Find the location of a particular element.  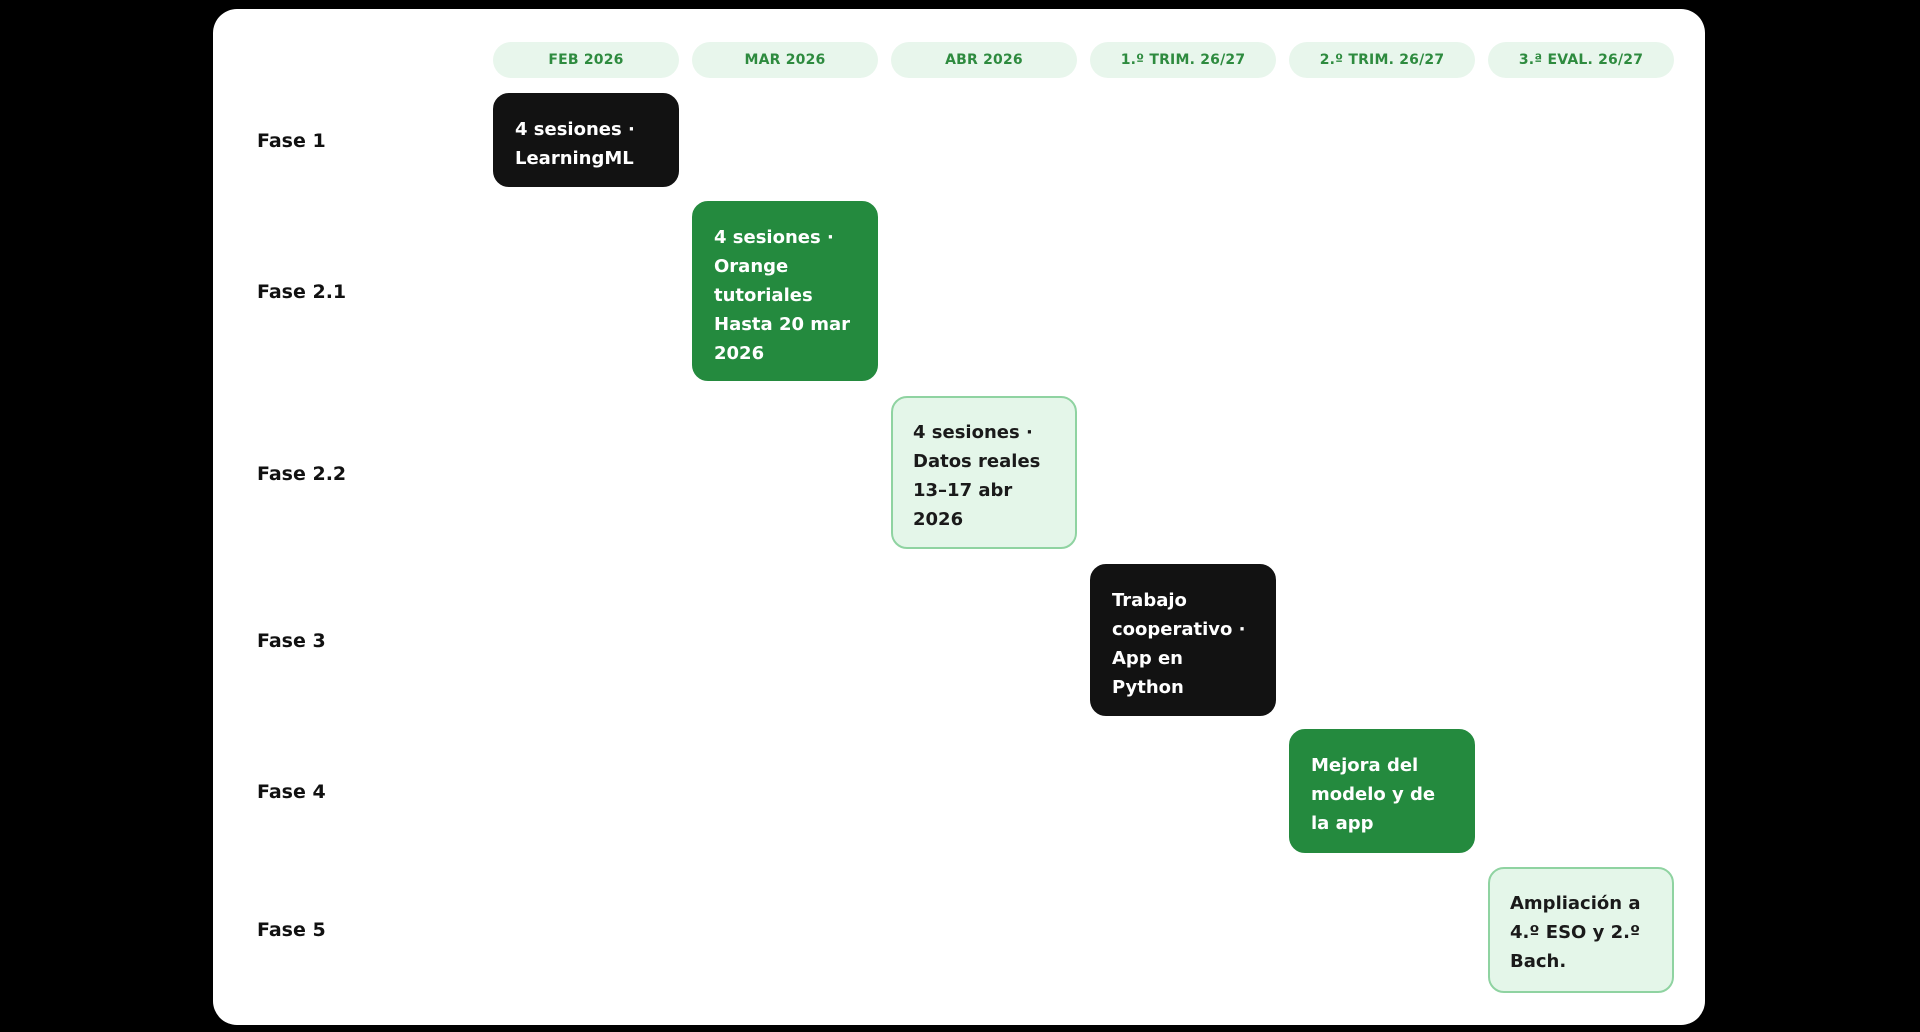

task-fase-1: 4 sesiones · LearningML is located at coordinates (586, 140).